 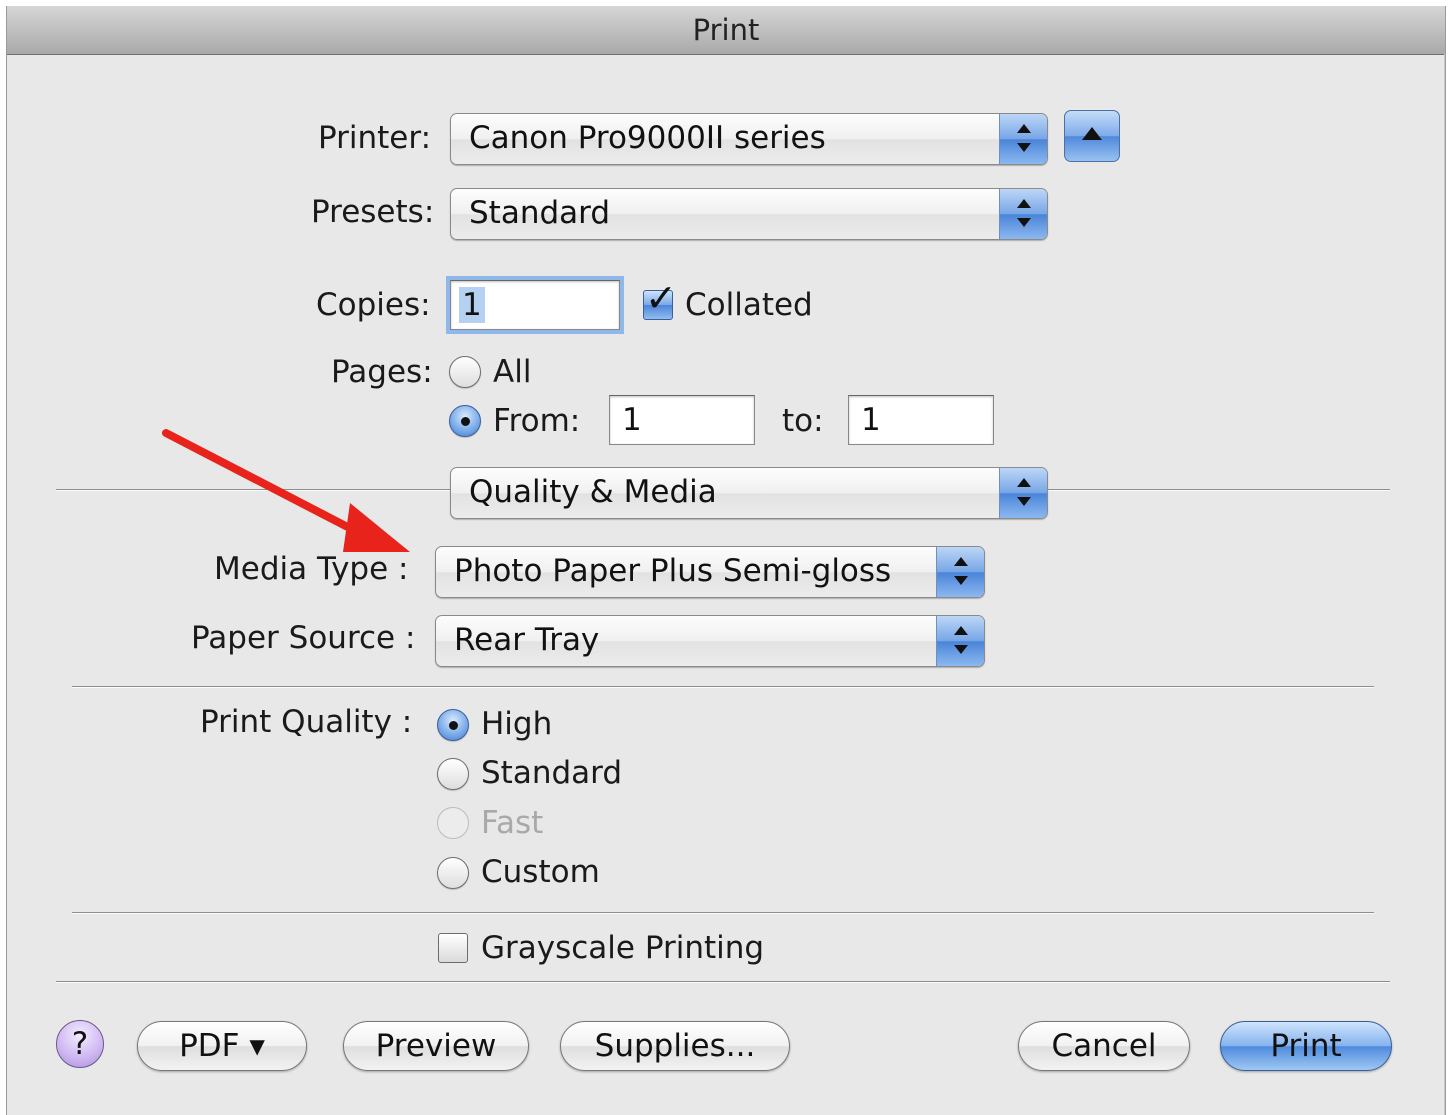 I want to click on quality-fast-radio, so click(x=453, y=823).